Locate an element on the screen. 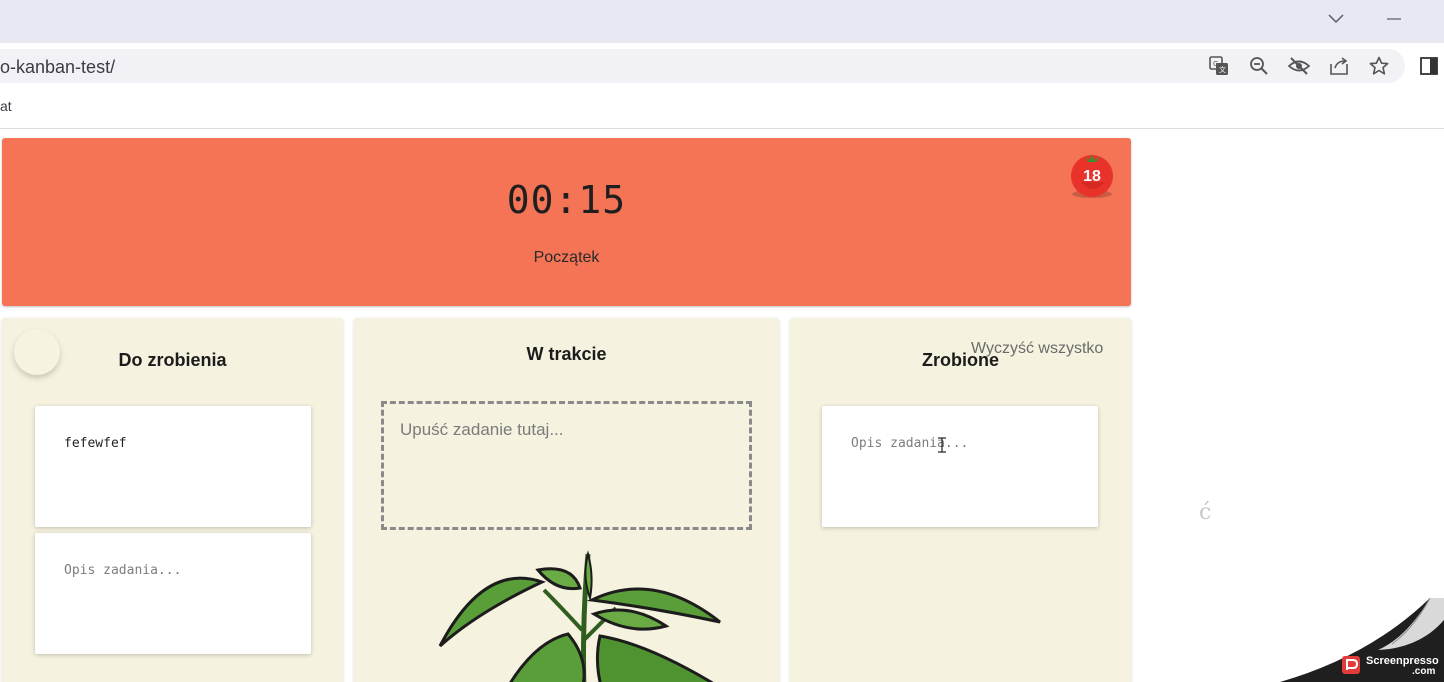 This screenshot has width=1444, height=682. translate-icon: G文 is located at coordinates (1219, 66).